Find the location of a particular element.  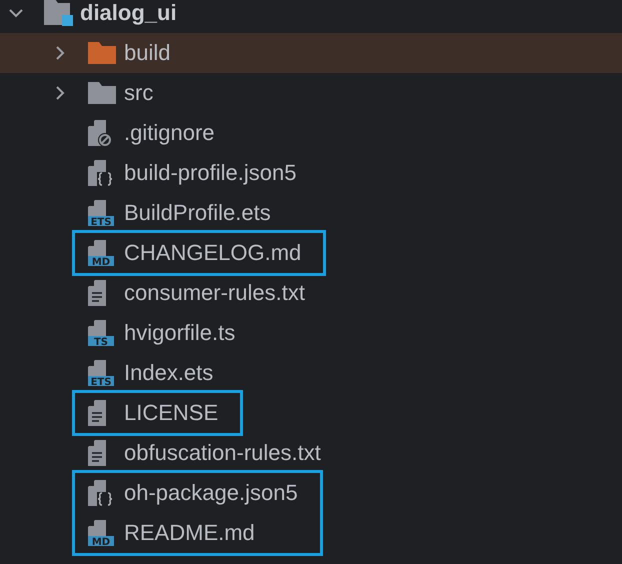

tree-row: dialog_ui is located at coordinates (311, 16).